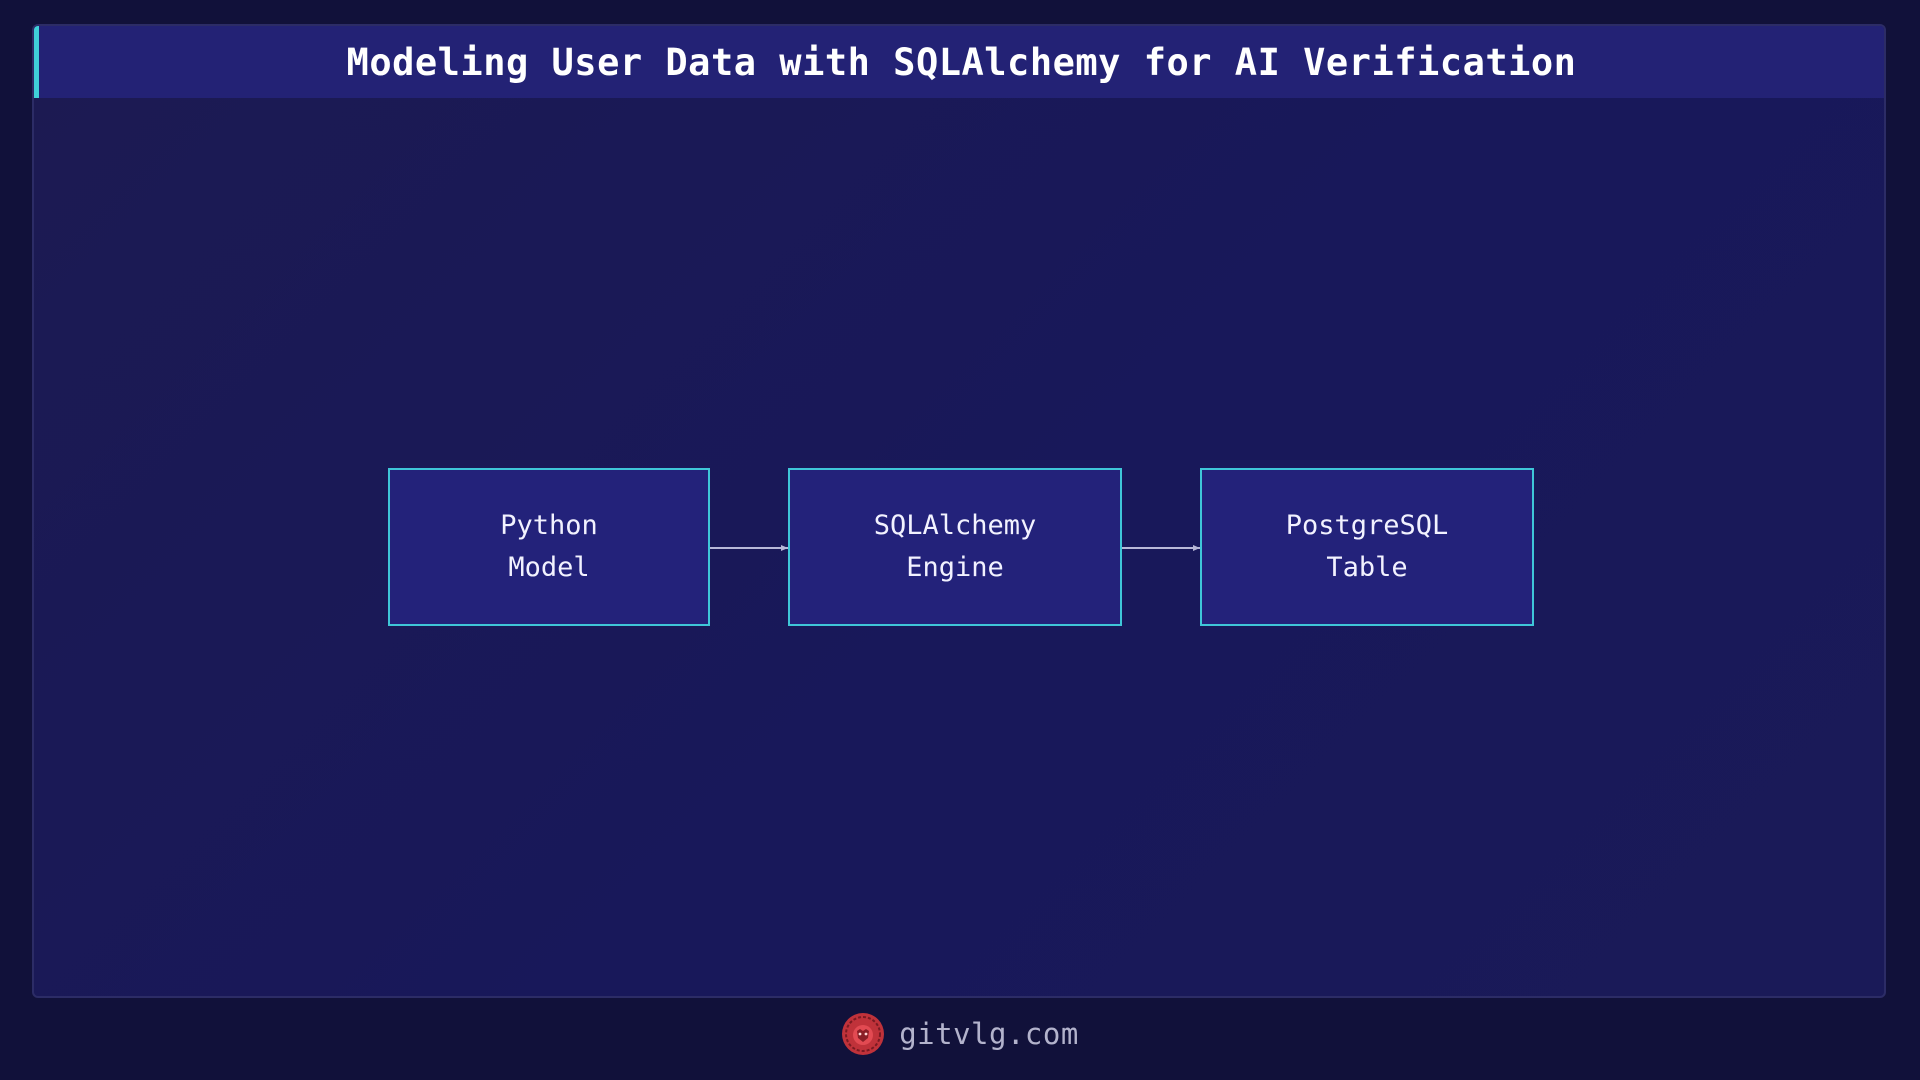  I want to click on node-label-sqlalchemy-engine: SQLAlchemy Engine, so click(955, 546).